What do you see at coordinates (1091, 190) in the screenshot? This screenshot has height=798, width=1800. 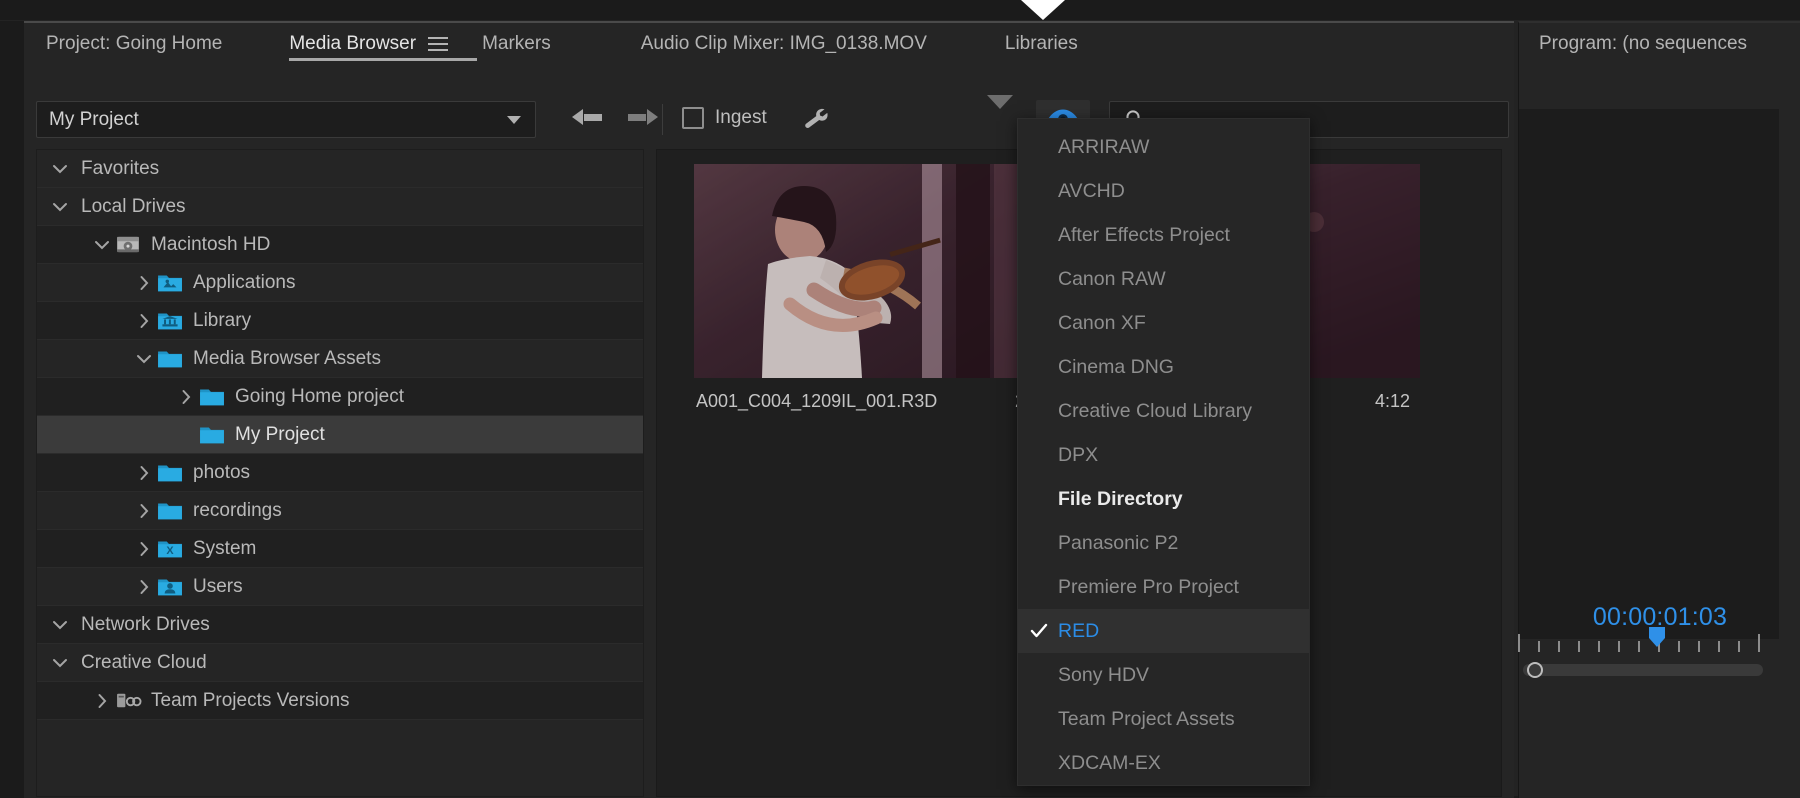 I see `menu-item-label: AVCHD` at bounding box center [1091, 190].